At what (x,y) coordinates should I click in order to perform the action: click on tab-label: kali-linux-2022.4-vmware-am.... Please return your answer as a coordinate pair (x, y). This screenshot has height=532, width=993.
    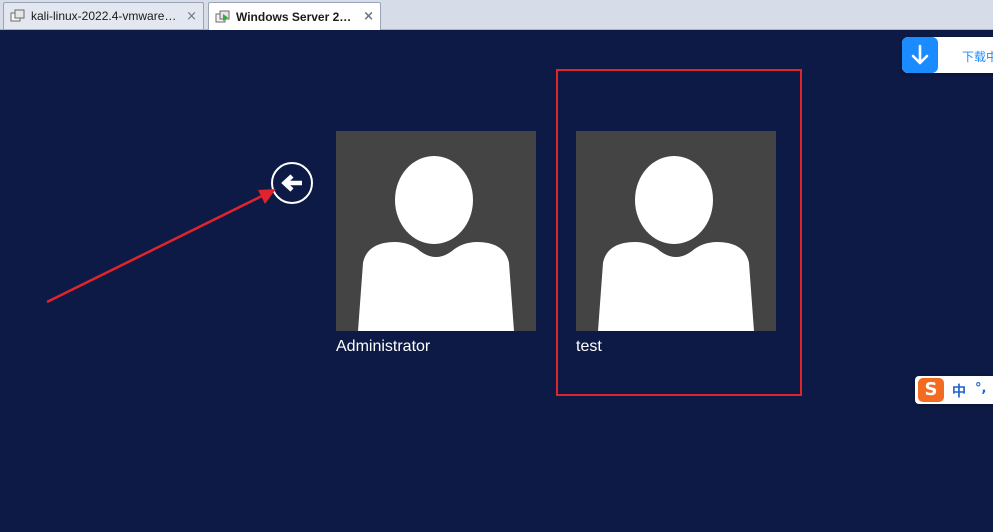
    Looking at the image, I should click on (104, 16).